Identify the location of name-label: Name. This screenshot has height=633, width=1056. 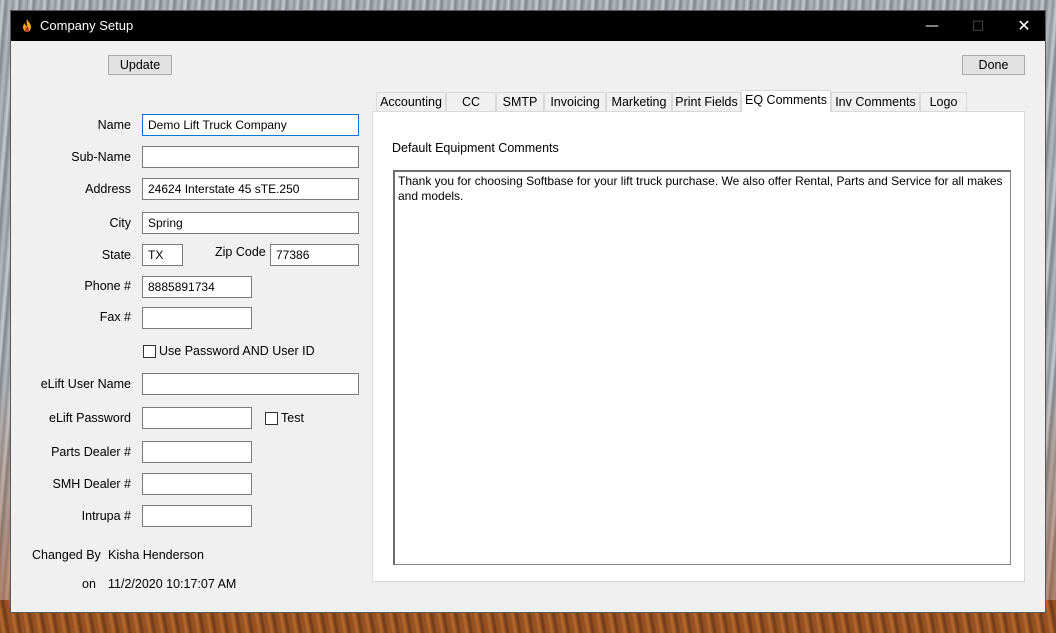
(114, 125).